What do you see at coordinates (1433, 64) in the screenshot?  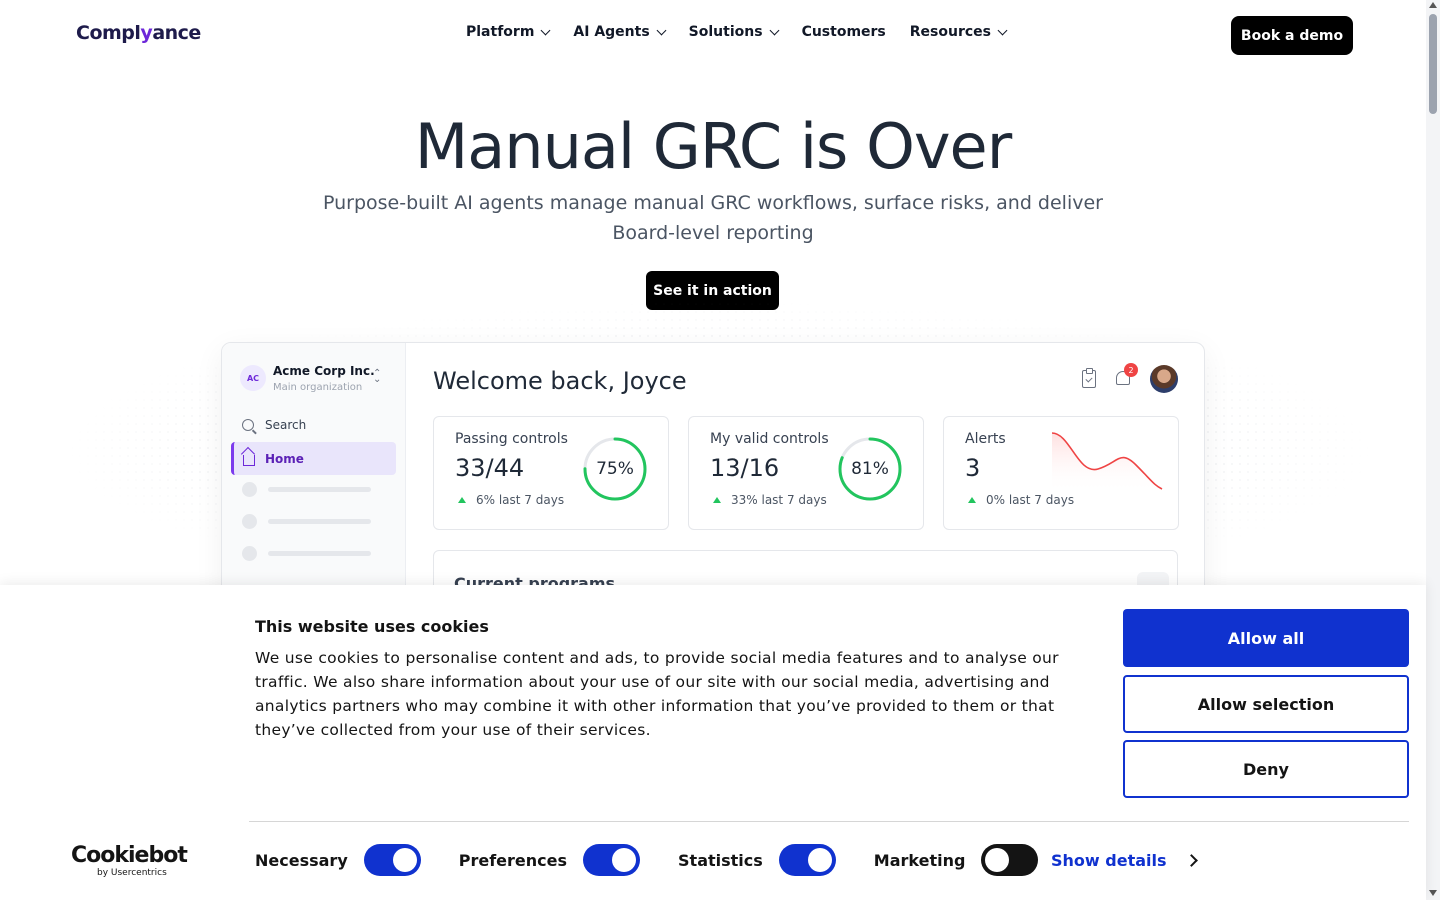 I see `scrollbar-thumb` at bounding box center [1433, 64].